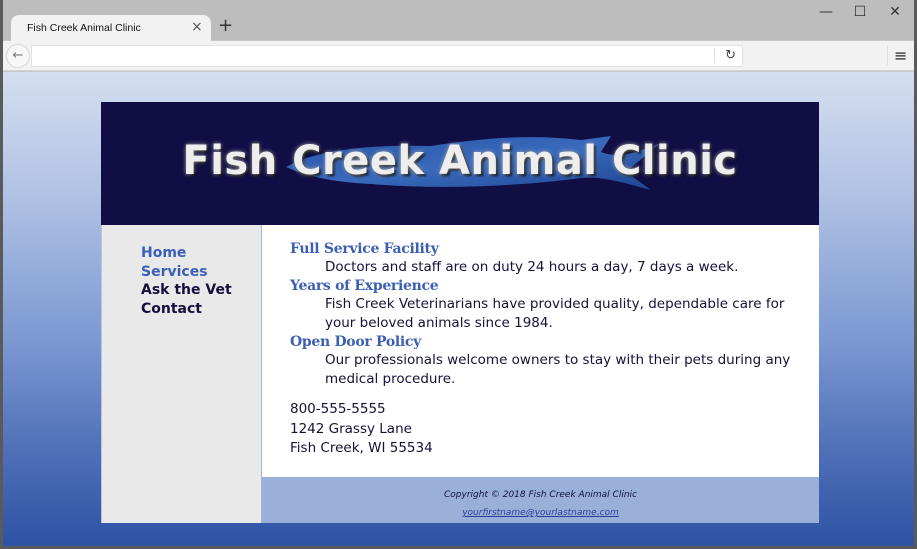  What do you see at coordinates (860, 12) in the screenshot?
I see `maximize-icon: ☐` at bounding box center [860, 12].